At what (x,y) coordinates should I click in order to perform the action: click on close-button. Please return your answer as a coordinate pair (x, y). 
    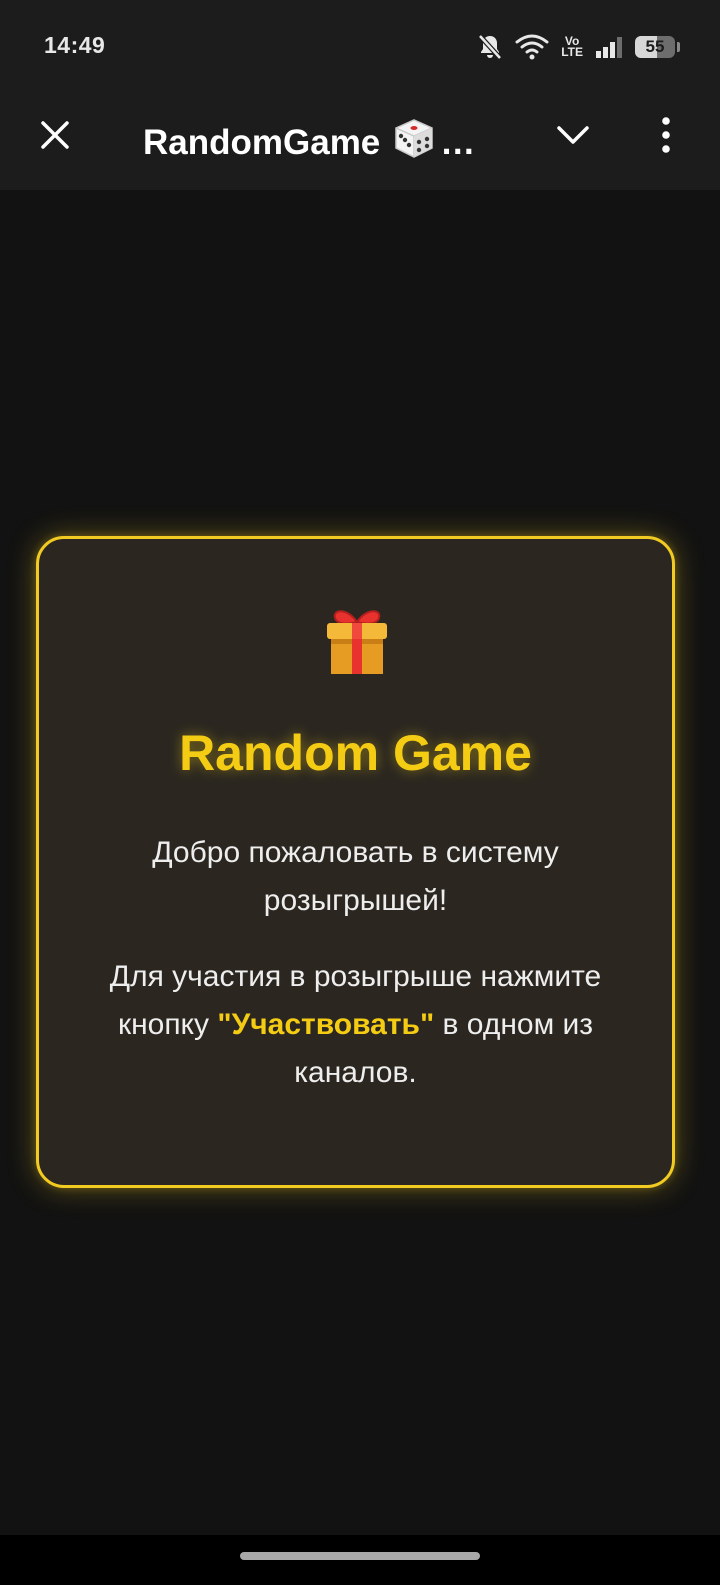
    Looking at the image, I should click on (55, 135).